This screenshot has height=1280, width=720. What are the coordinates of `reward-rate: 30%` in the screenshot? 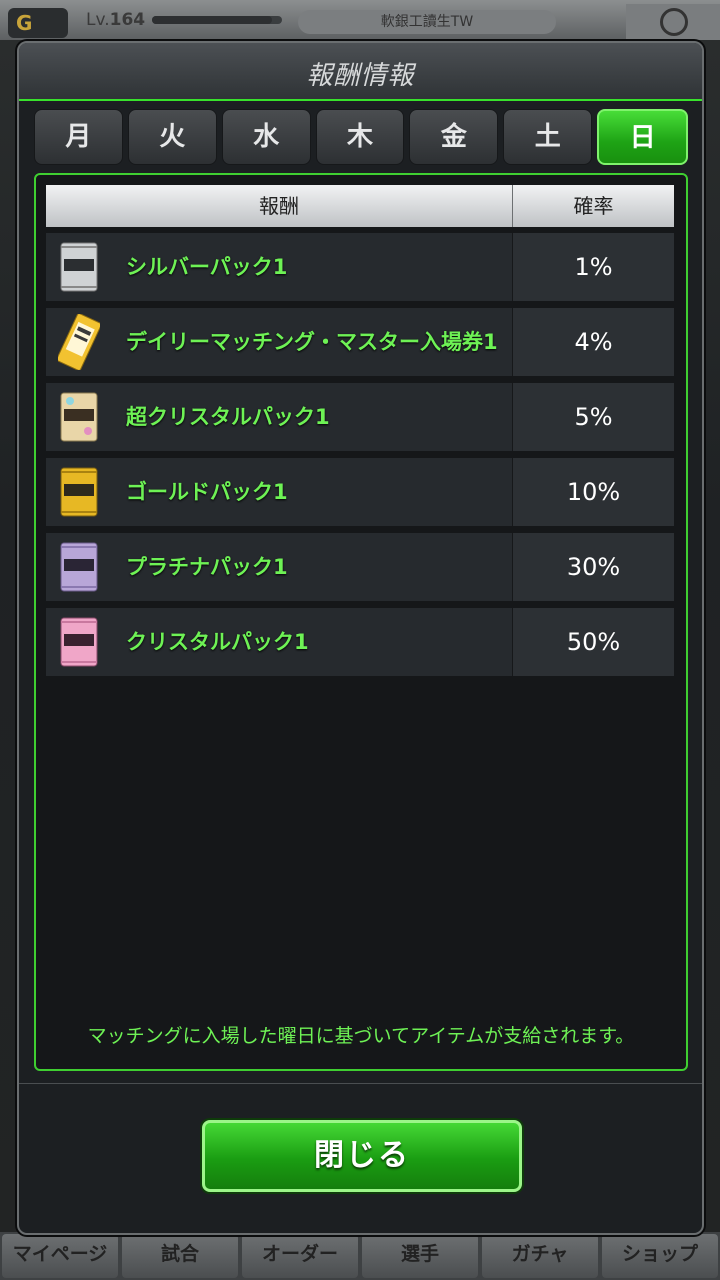 It's located at (593, 567).